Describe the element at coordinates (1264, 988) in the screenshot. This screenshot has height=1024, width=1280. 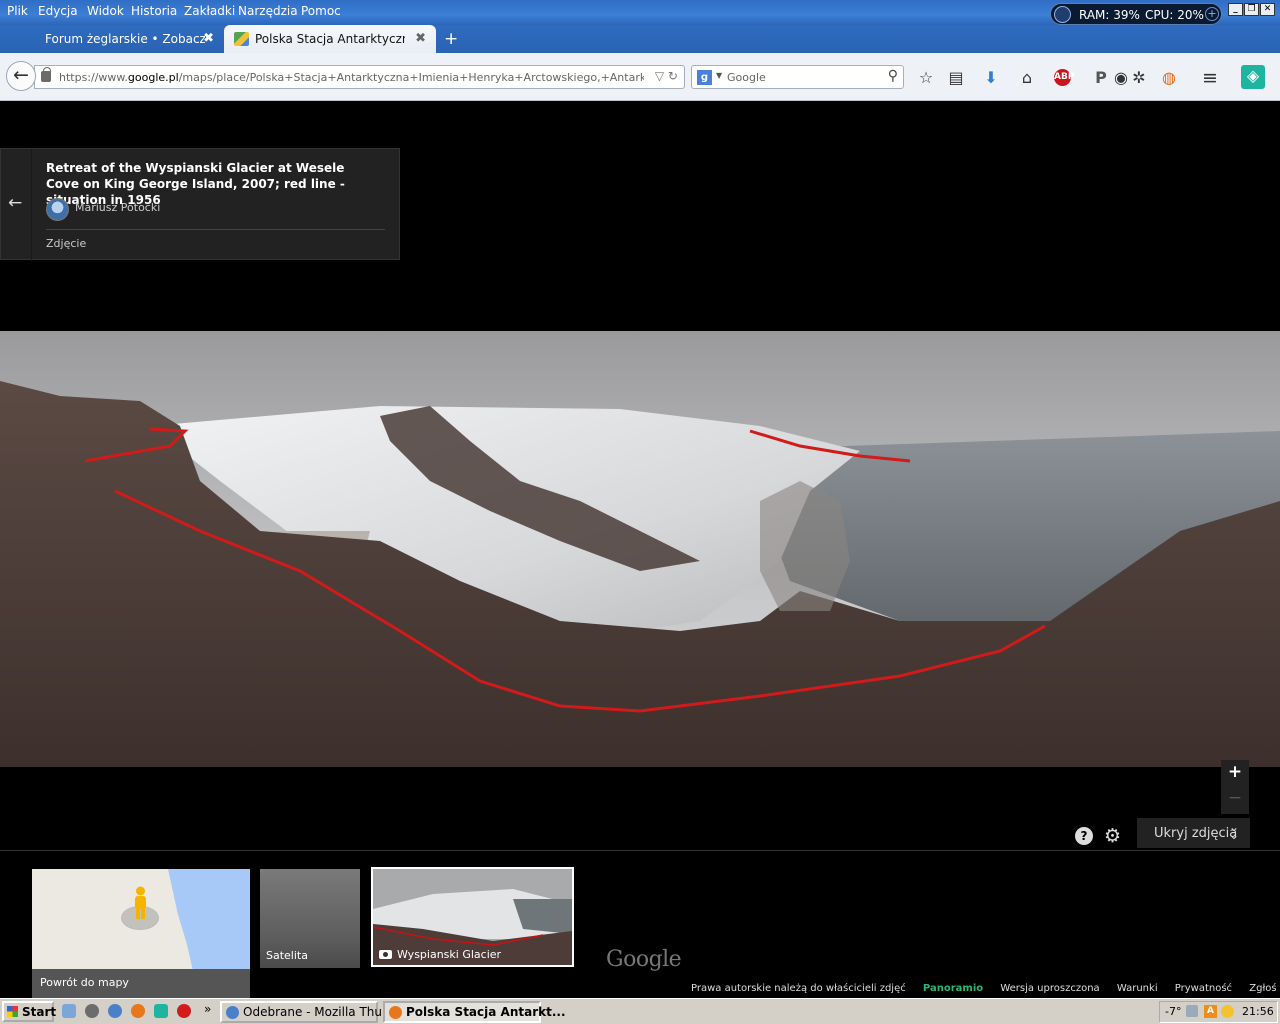
I see `report-problem-link: Zgłoś problem` at that location.